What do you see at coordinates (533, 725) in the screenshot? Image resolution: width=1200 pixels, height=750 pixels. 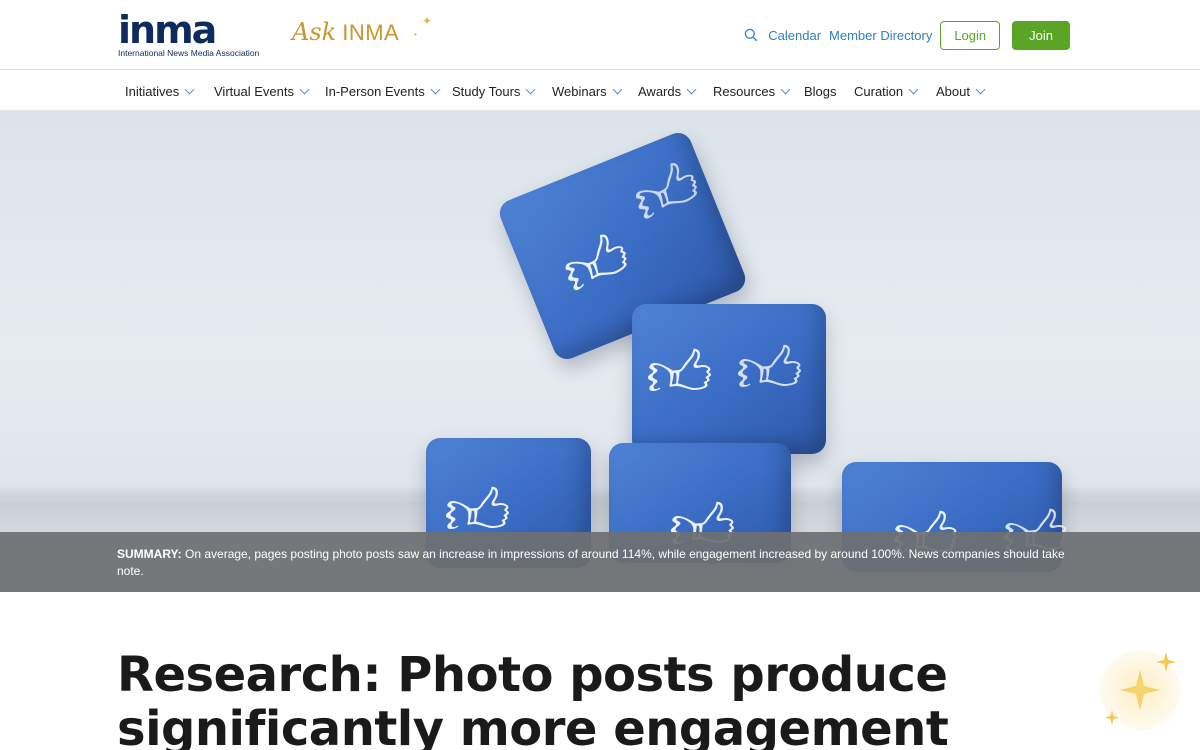 I see `article-title-line2: significantly more engagement` at bounding box center [533, 725].